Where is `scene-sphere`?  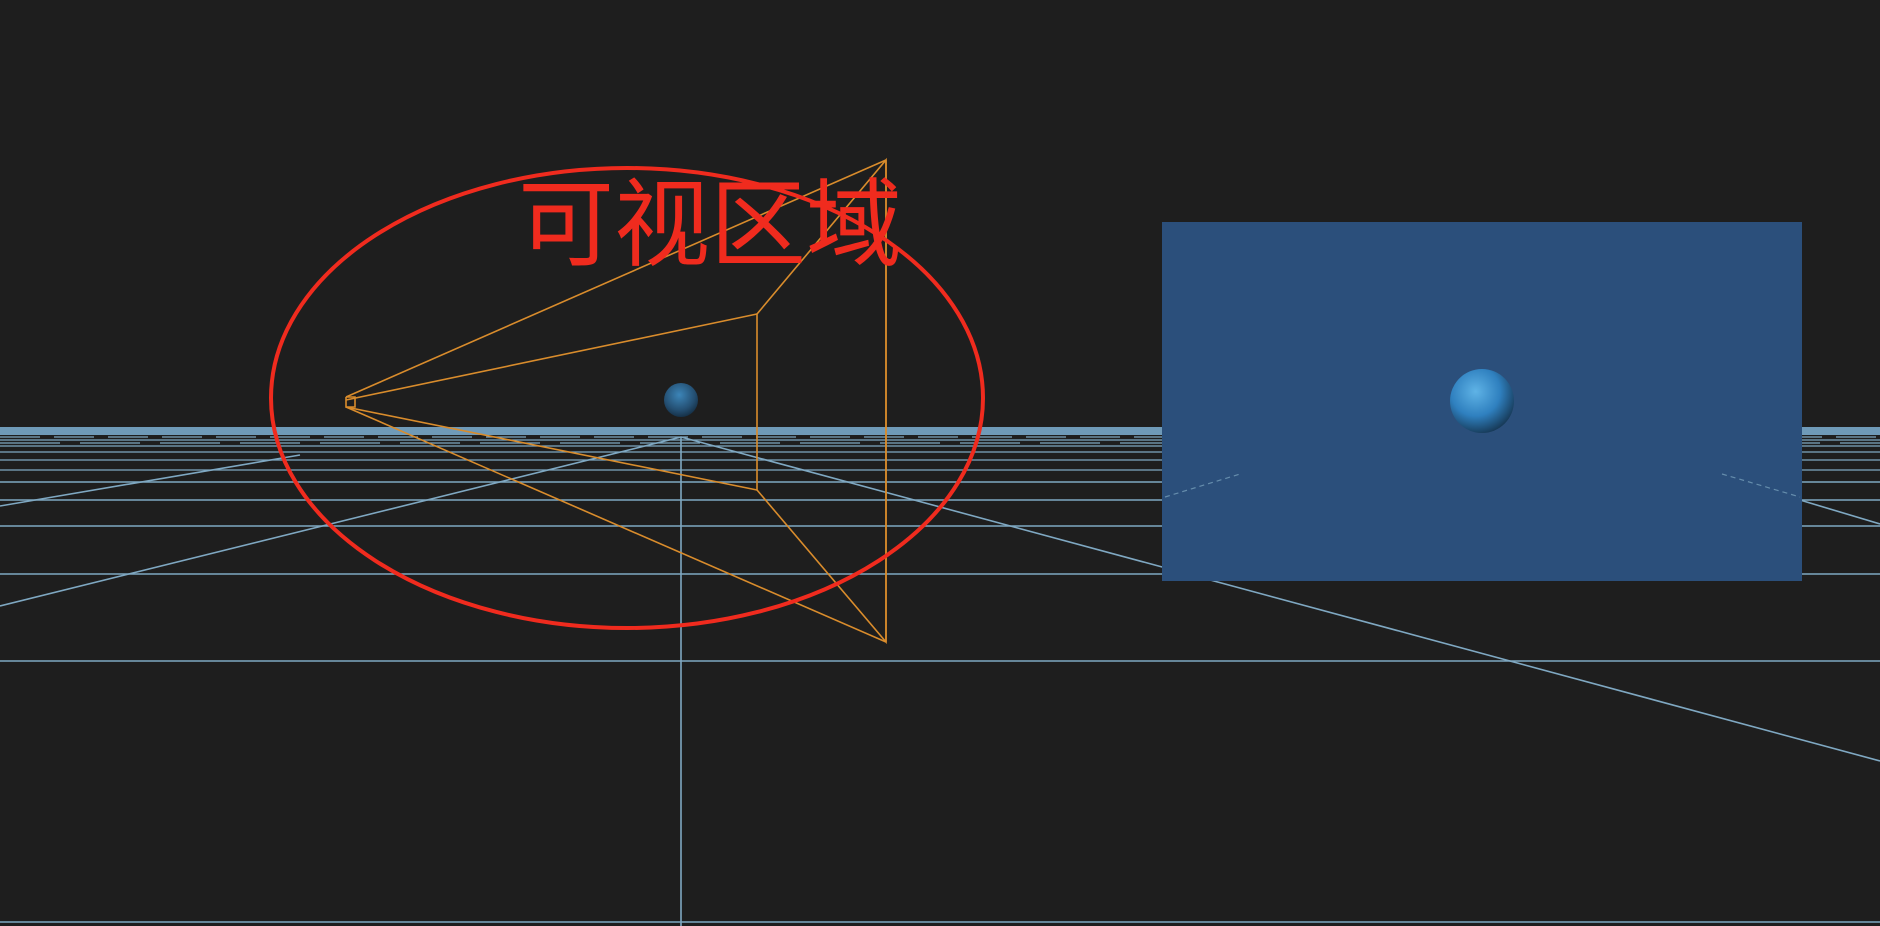 scene-sphere is located at coordinates (681, 400).